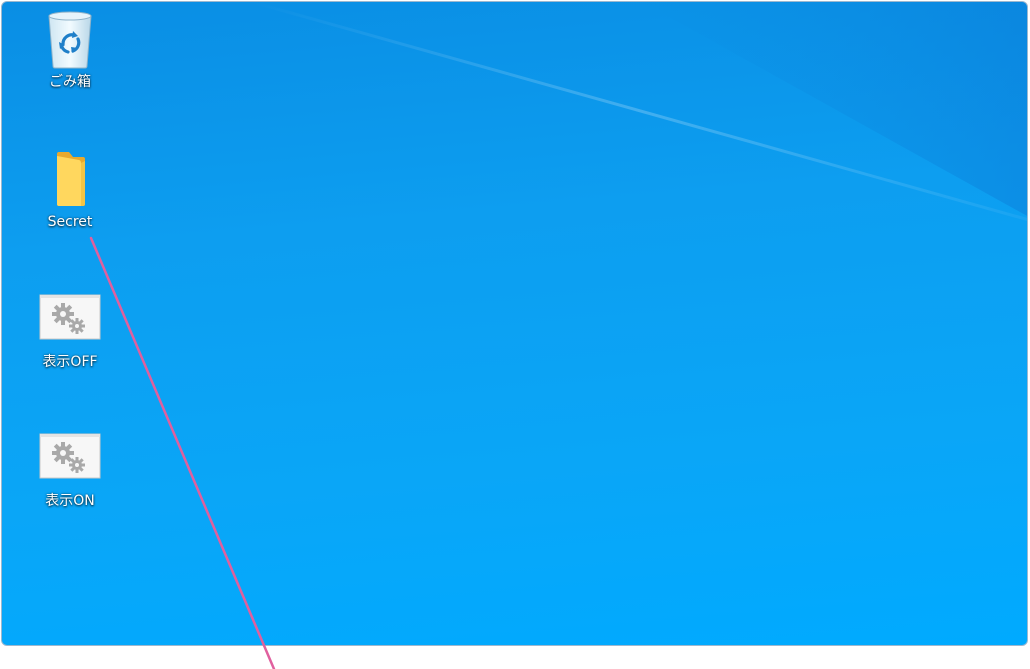 The height and width of the screenshot is (669, 1030). I want to click on desktop-icon-display-on: 表示ON, so click(70, 471).